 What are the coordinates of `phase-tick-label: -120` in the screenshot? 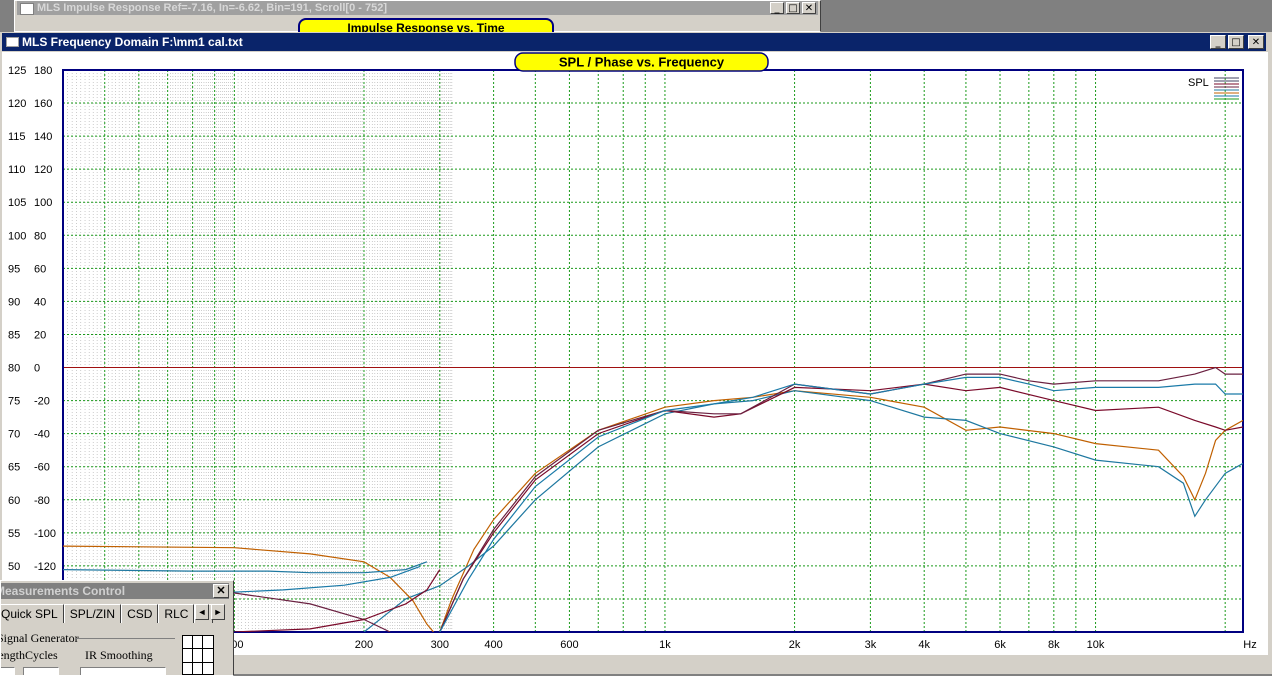 It's located at (45, 567).